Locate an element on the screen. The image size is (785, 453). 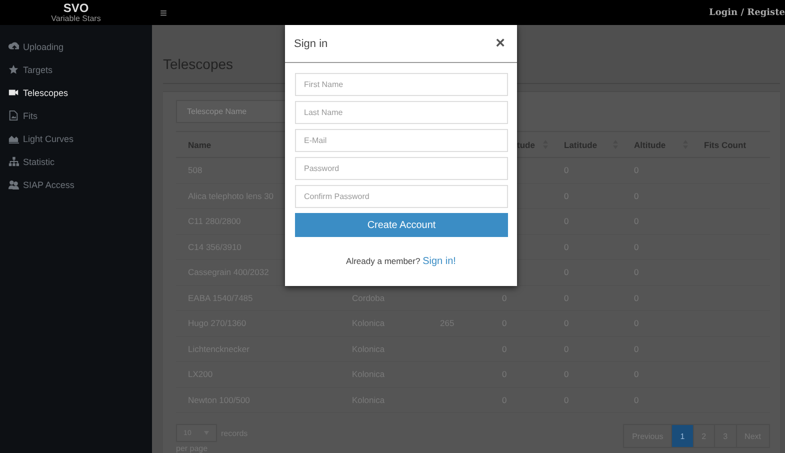
menu-button: ≡ is located at coordinates (164, 13).